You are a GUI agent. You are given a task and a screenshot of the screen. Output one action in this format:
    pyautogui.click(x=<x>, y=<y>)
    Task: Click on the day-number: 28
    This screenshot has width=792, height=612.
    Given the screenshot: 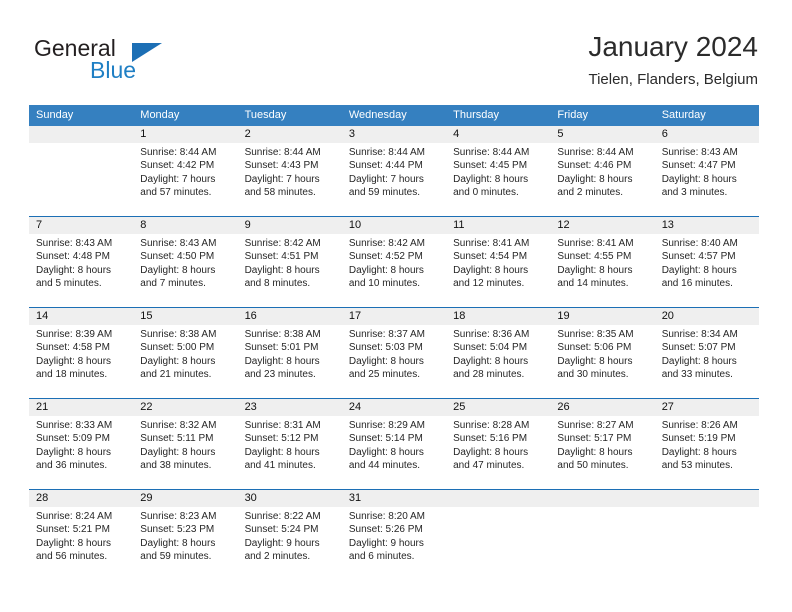 What is the action you would take?
    pyautogui.click(x=81, y=498)
    